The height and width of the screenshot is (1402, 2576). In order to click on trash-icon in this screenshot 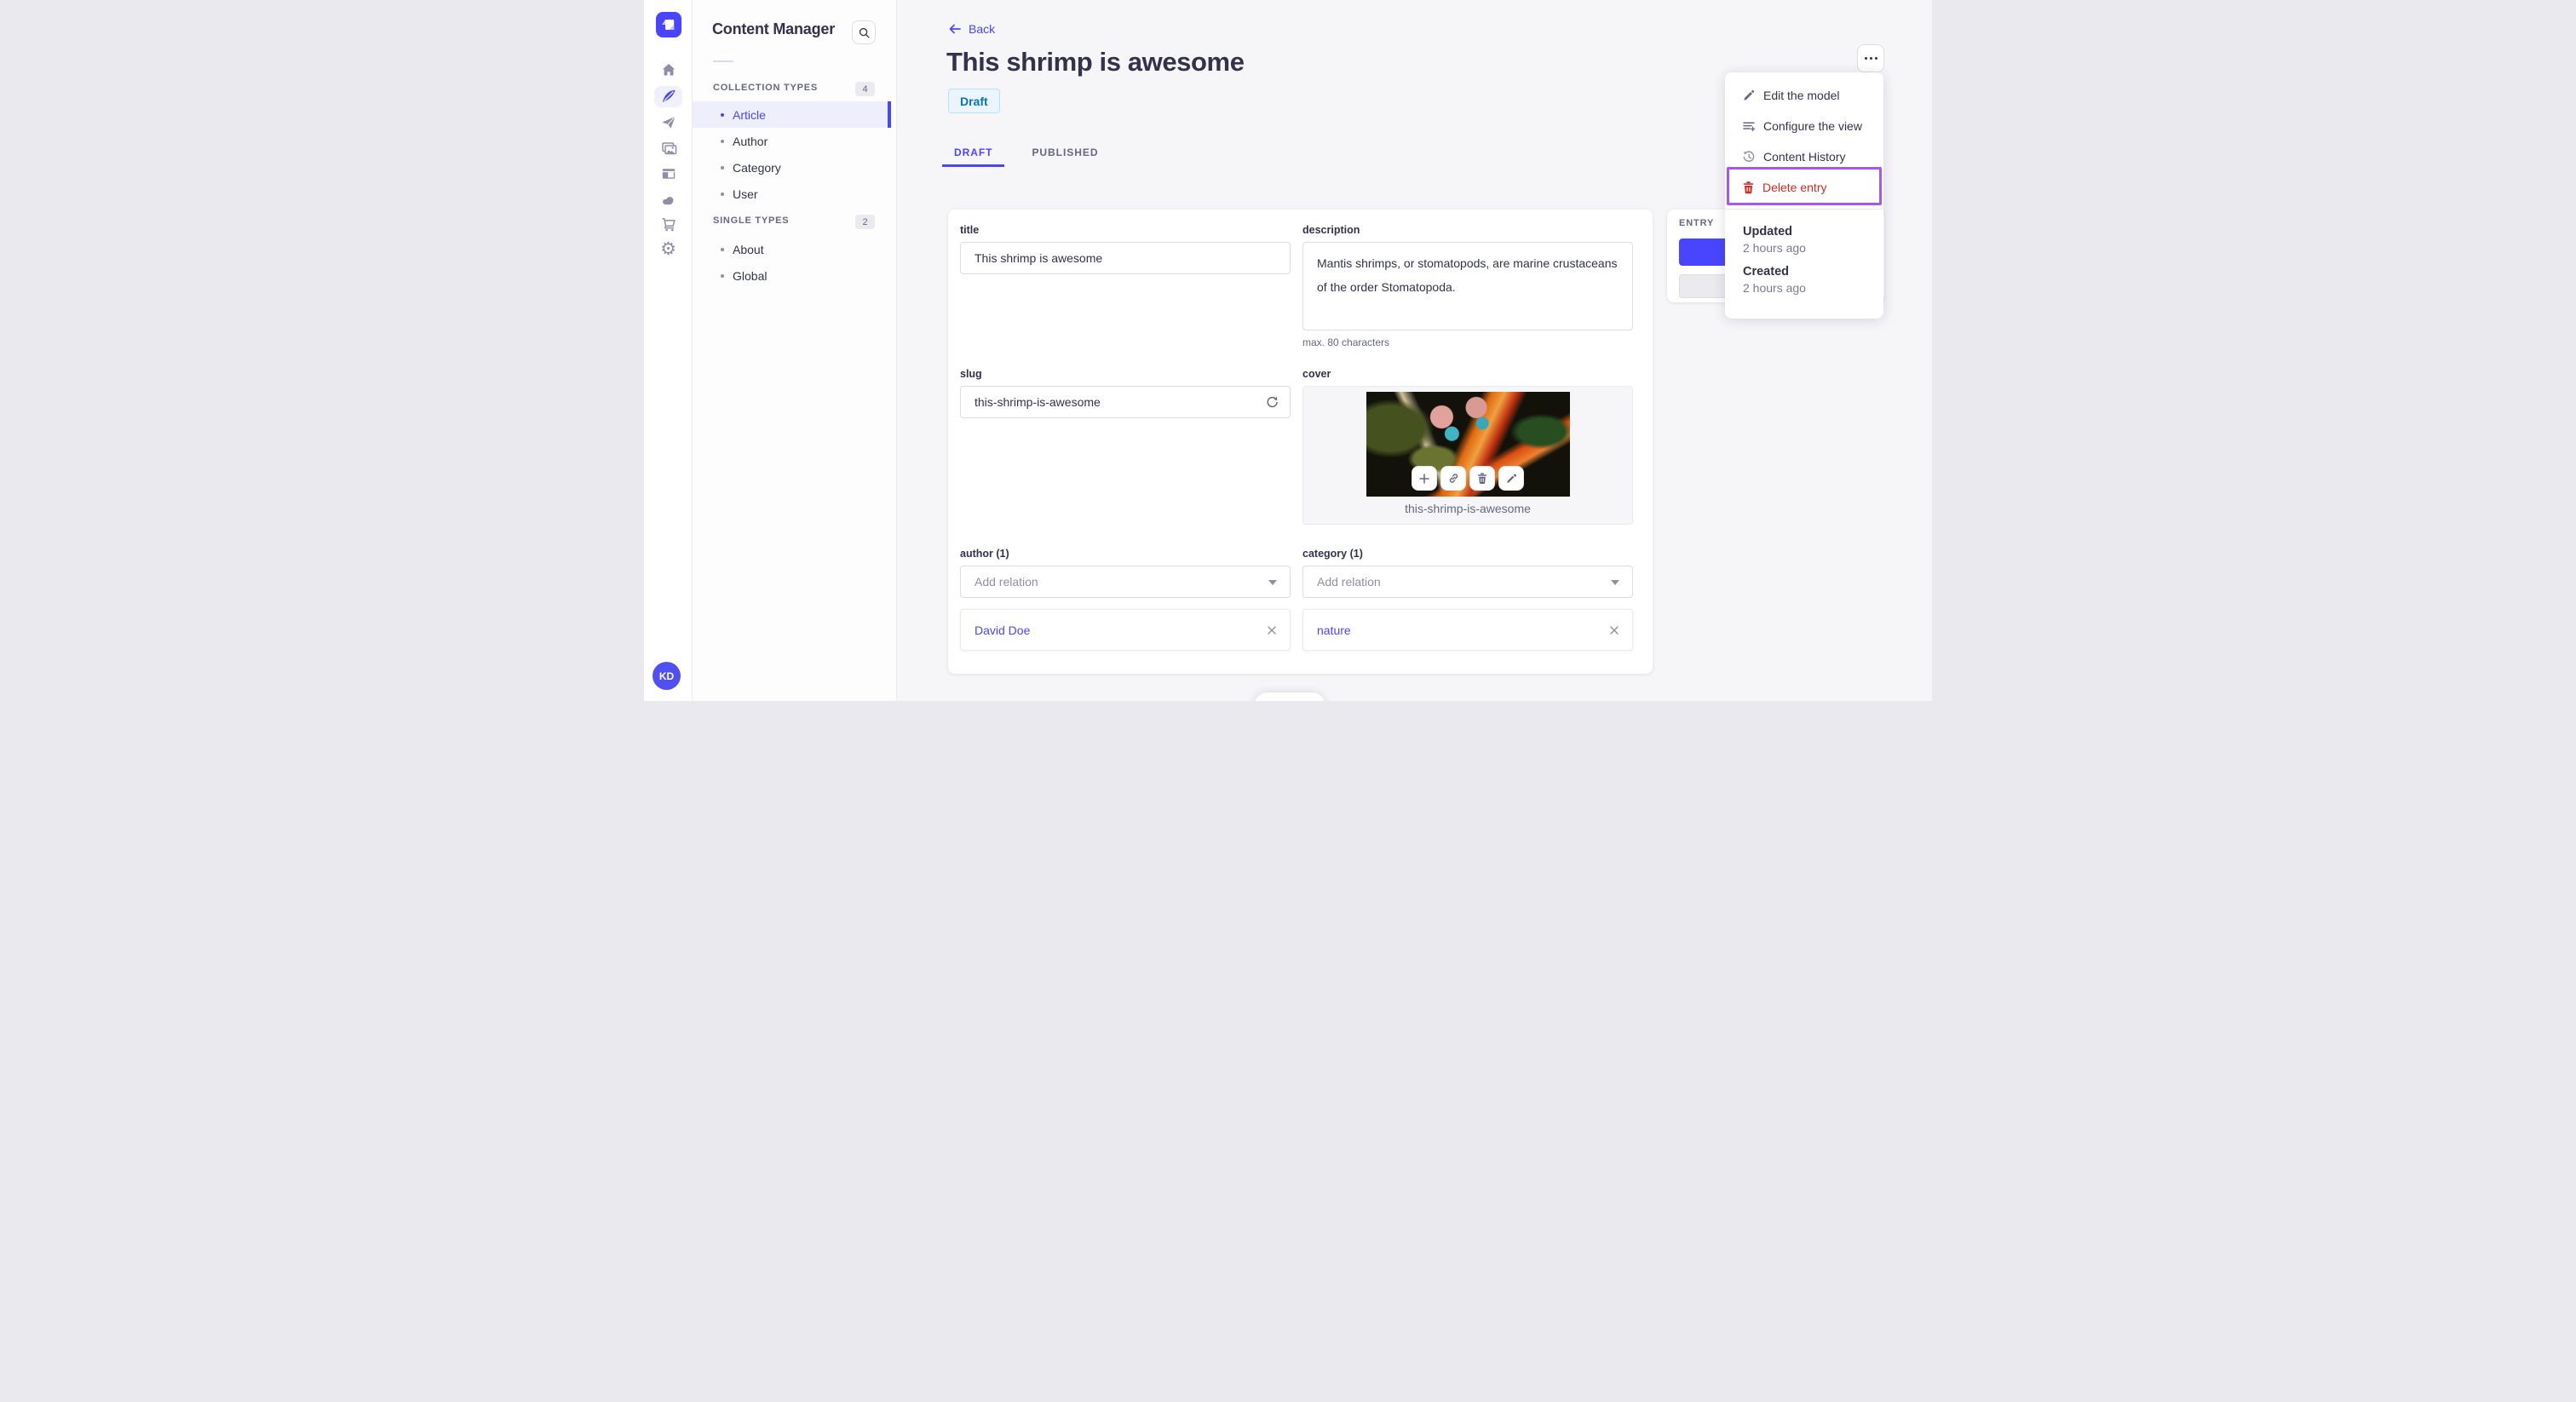, I will do `click(1482, 478)`.